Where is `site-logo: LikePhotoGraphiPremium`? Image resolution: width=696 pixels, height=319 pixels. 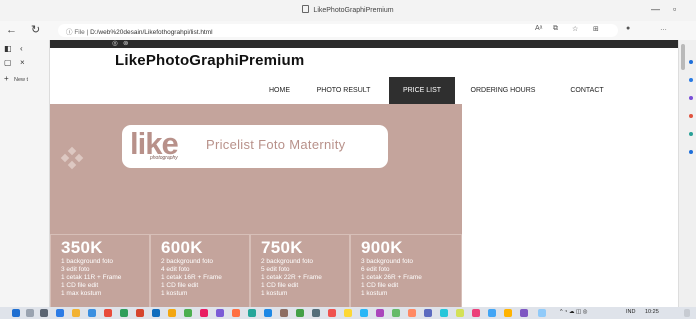
site-logo: LikePhotoGraphiPremium is located at coordinates (209, 60).